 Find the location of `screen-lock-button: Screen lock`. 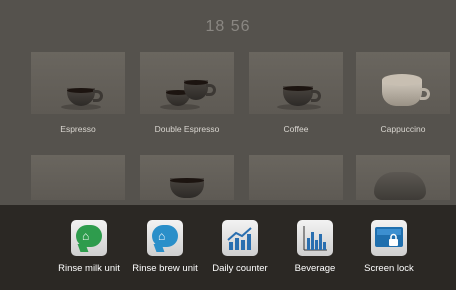

screen-lock-button: Screen lock is located at coordinates (389, 247).